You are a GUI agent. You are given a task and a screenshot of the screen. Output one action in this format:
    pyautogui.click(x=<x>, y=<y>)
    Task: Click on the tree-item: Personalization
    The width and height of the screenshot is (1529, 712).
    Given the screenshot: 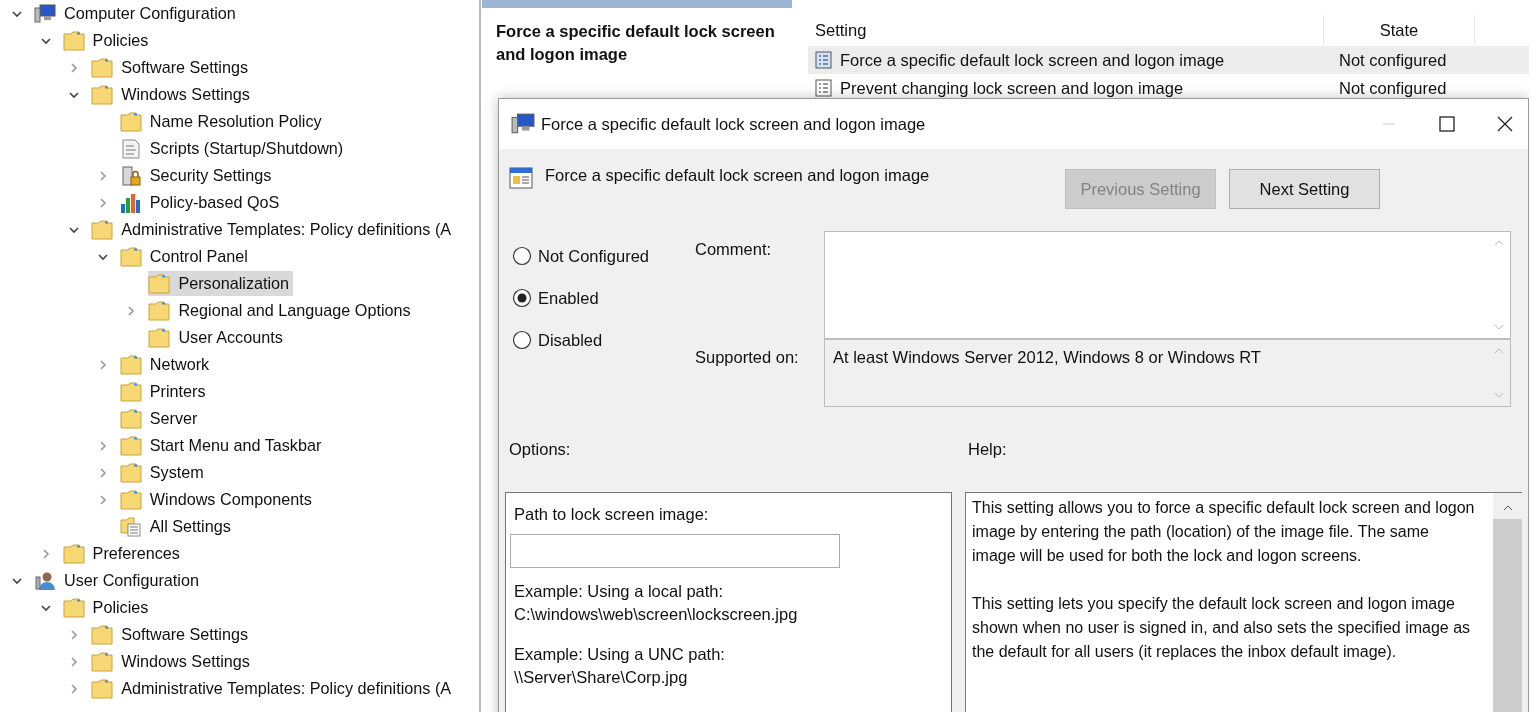 What is the action you would take?
    pyautogui.click(x=221, y=283)
    